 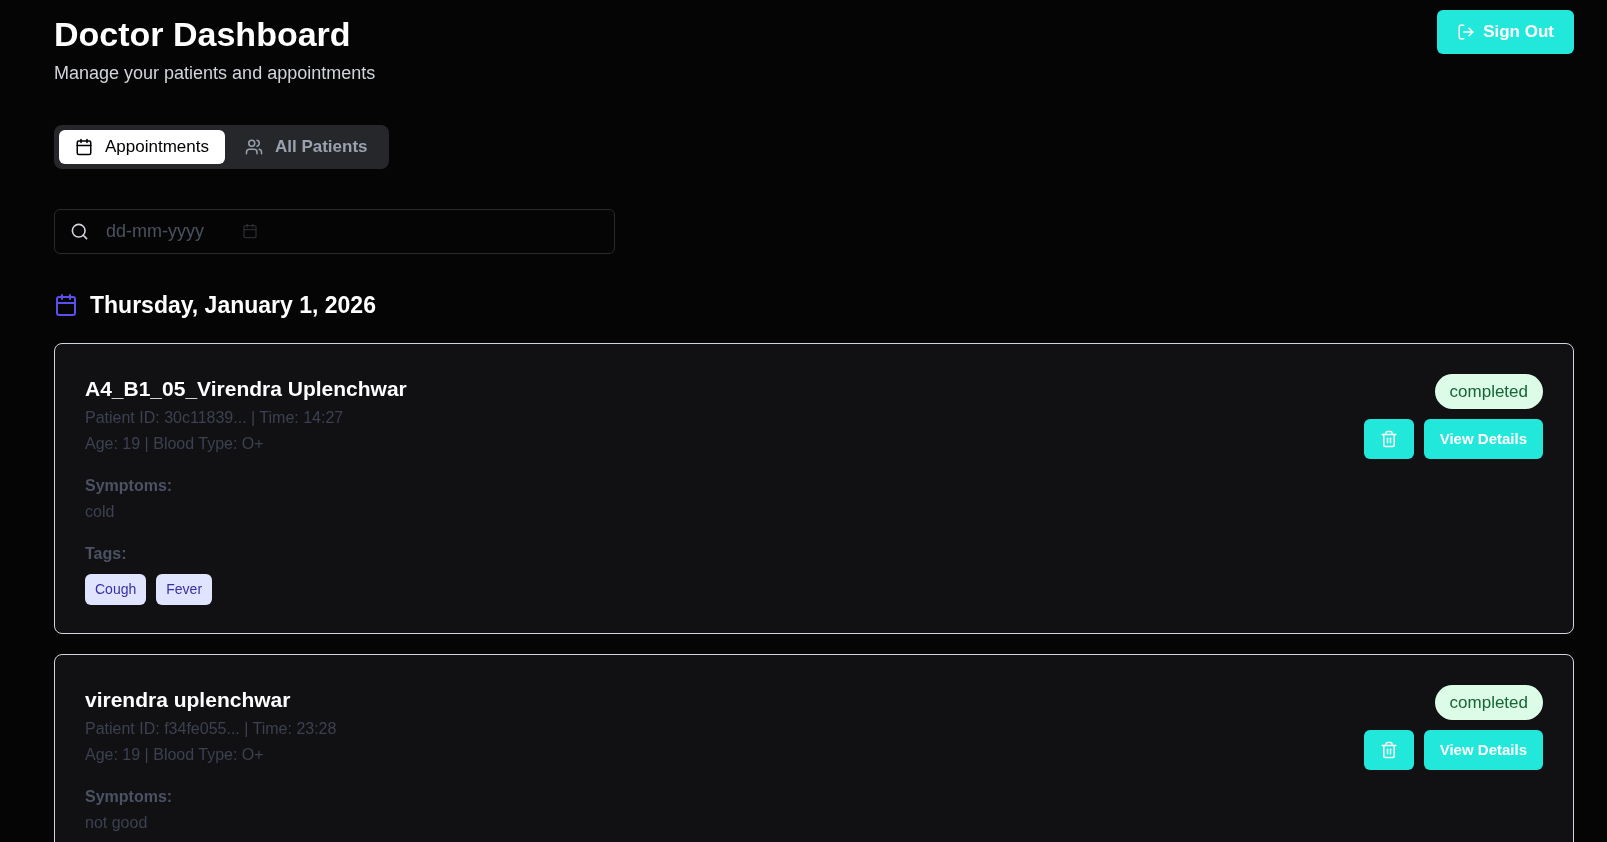 What do you see at coordinates (306, 147) in the screenshot?
I see `tab: All Patients` at bounding box center [306, 147].